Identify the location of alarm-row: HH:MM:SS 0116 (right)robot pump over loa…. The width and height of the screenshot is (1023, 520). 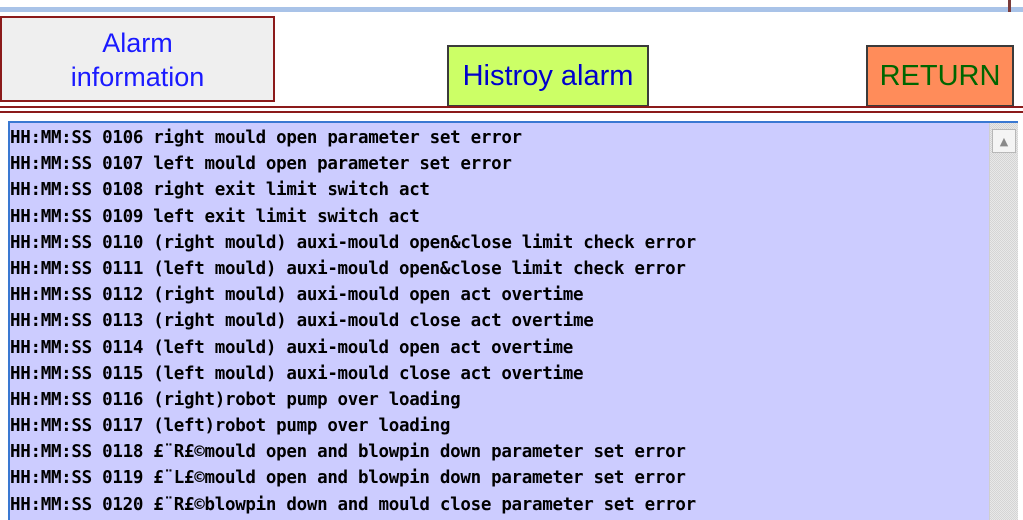
(498, 400).